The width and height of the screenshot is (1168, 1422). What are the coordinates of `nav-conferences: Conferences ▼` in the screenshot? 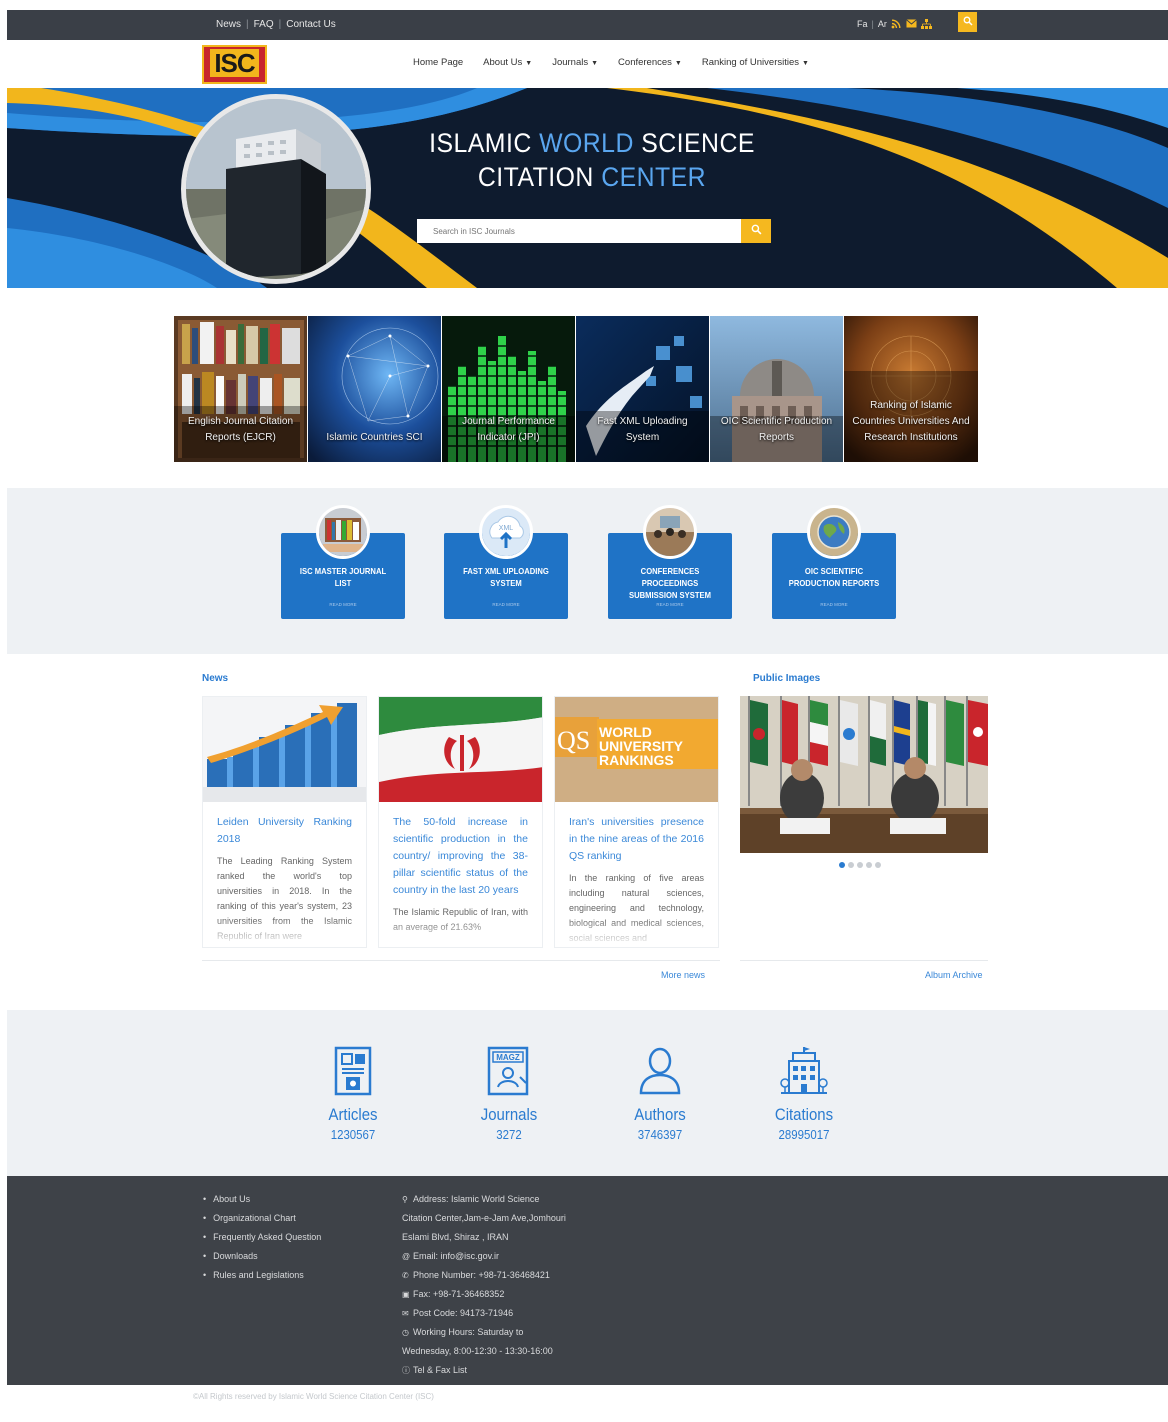 It's located at (650, 62).